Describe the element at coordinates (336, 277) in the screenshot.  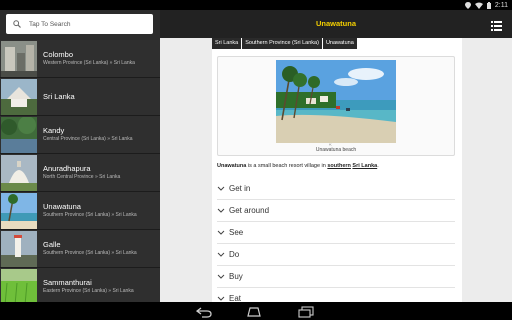
I see `section-buy: Buy` at that location.